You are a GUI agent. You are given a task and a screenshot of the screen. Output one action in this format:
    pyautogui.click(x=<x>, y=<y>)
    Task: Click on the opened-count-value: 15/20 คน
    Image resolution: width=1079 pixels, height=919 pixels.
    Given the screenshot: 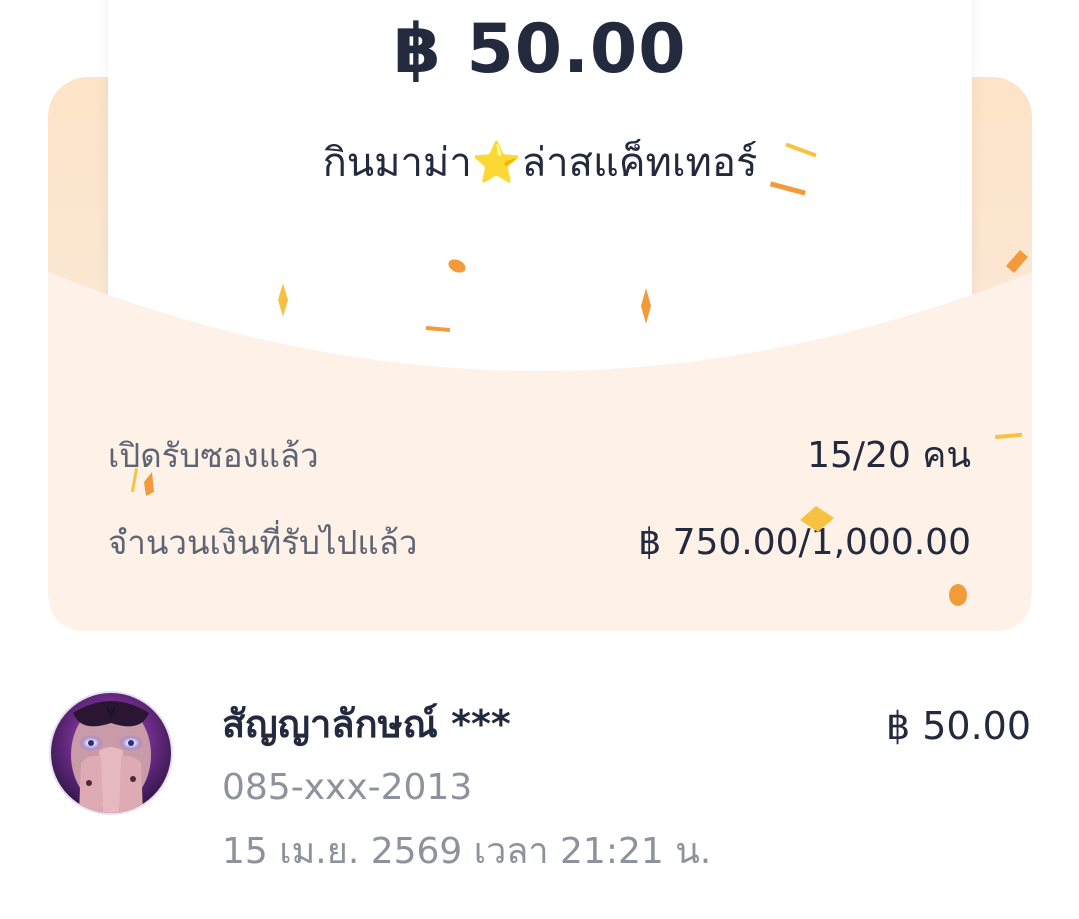 What is the action you would take?
    pyautogui.click(x=889, y=455)
    